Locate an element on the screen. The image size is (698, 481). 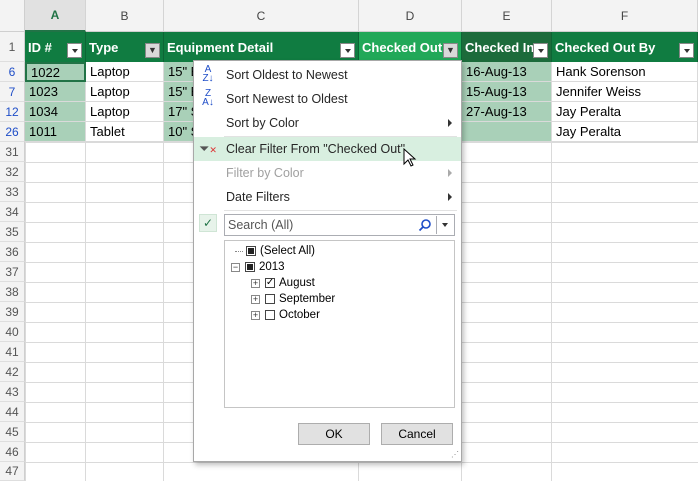
cell-id: 1022 is located at coordinates (55, 72).